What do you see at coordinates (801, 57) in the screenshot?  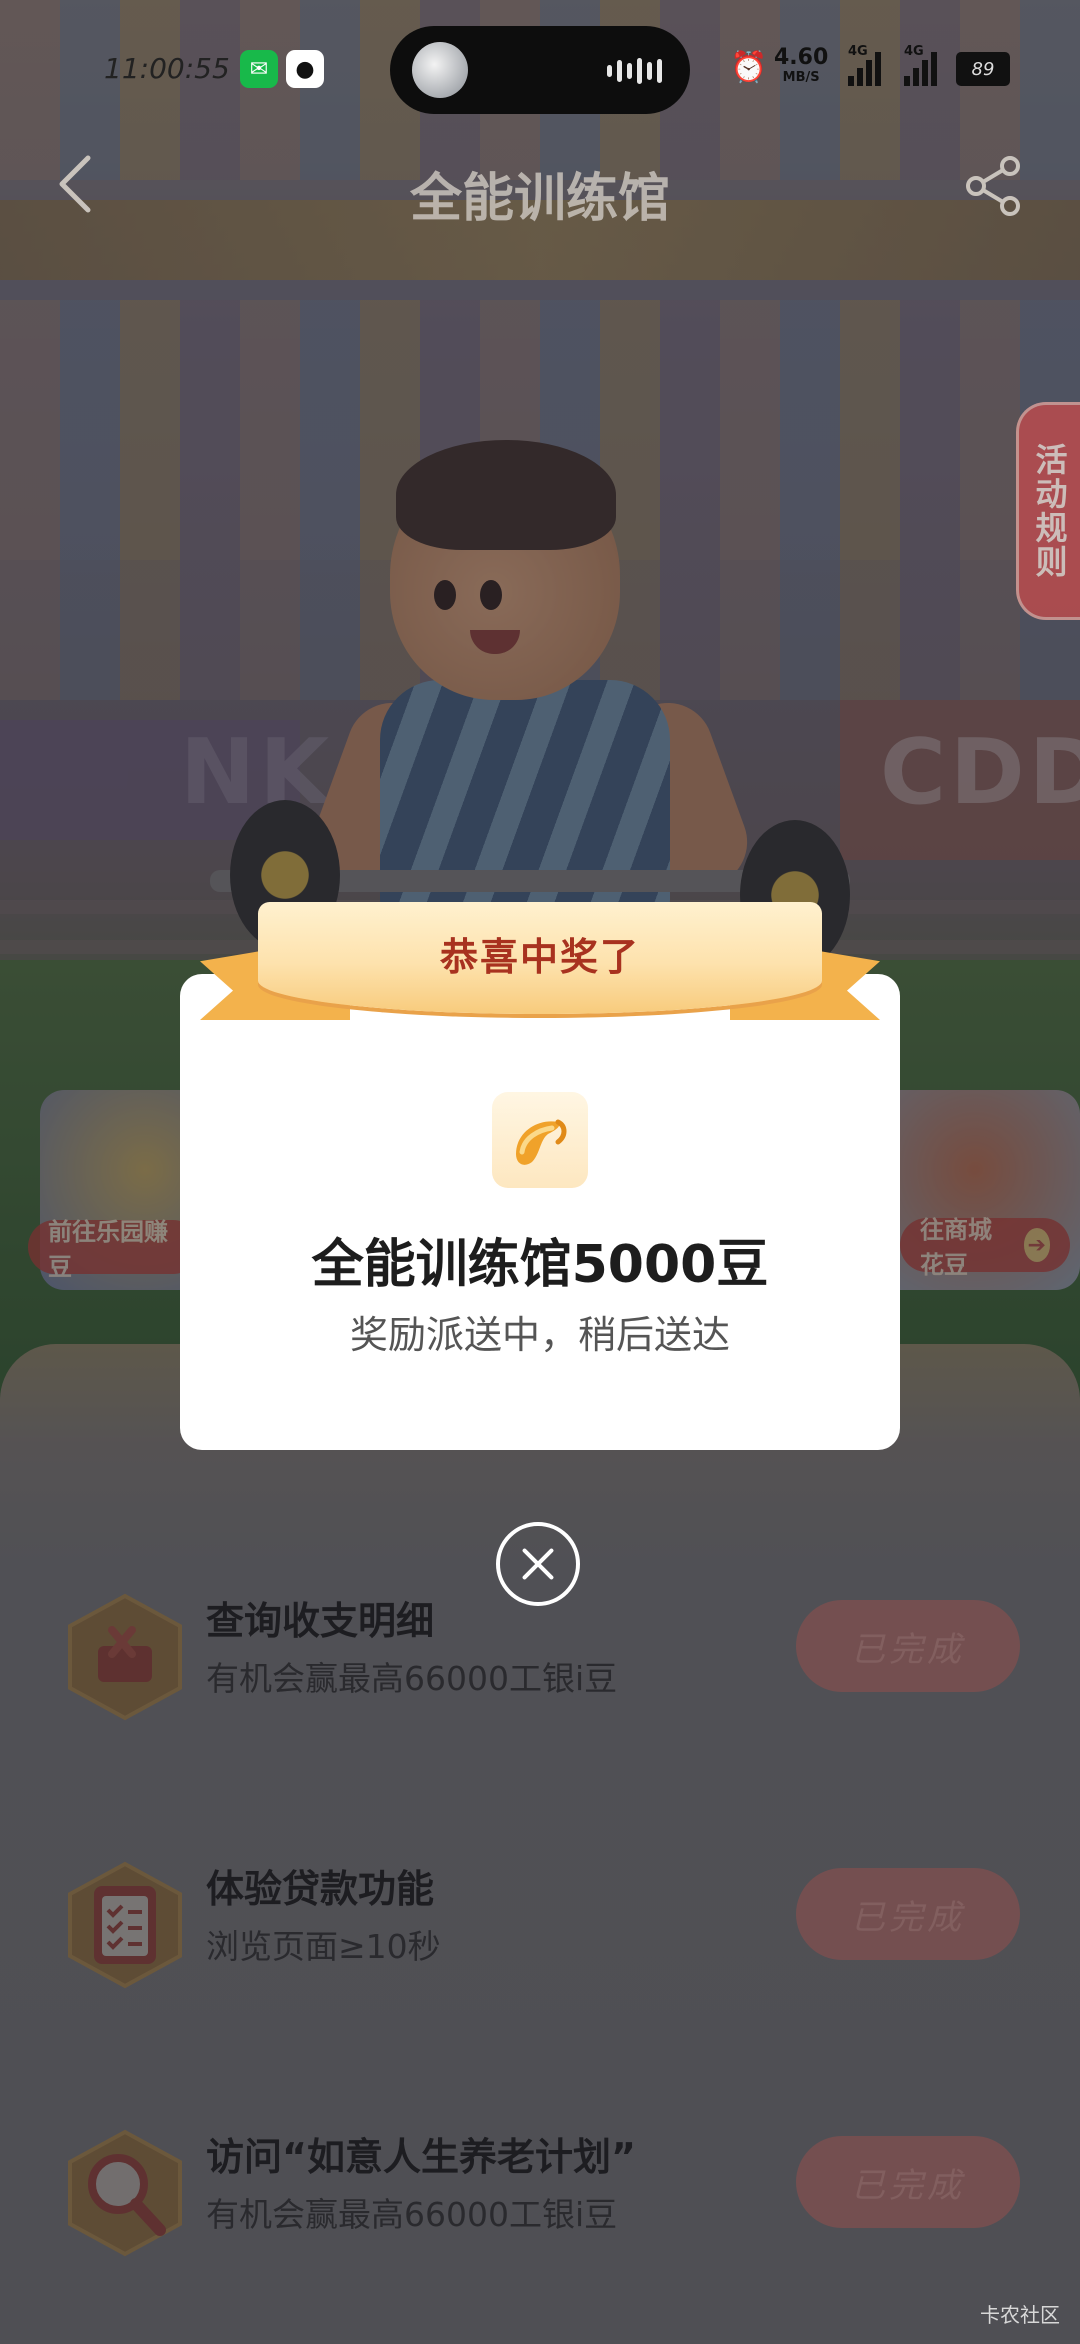 I see `network-speed-value: 4.60` at bounding box center [801, 57].